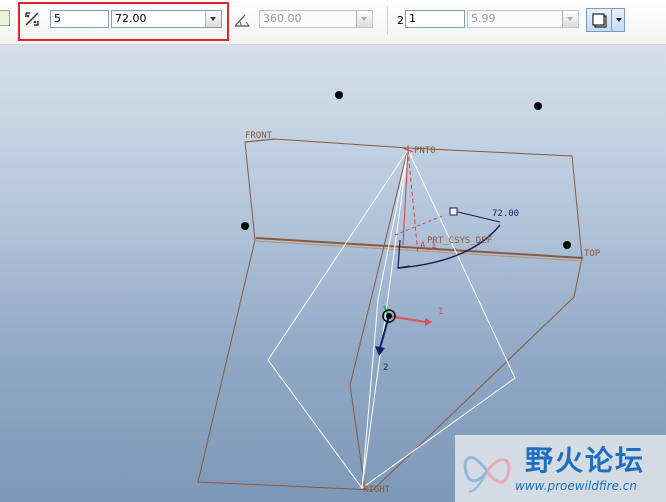 This screenshot has height=502, width=666. Describe the element at coordinates (5, 18) in the screenshot. I see `previous-control-edge` at that location.